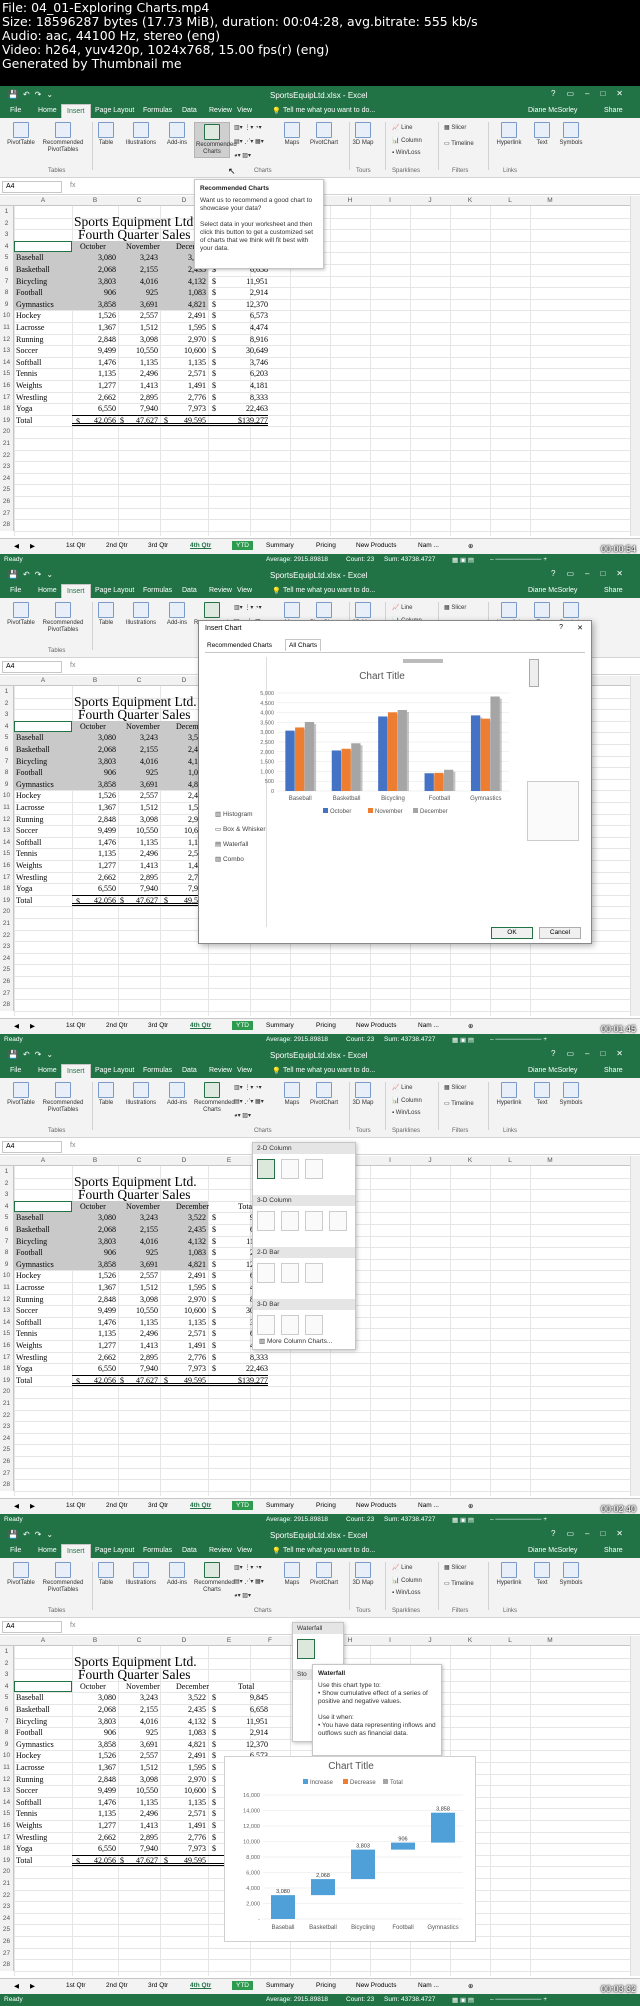 This screenshot has width=640, height=2006. I want to click on text-button: Text, so click(542, 1574).